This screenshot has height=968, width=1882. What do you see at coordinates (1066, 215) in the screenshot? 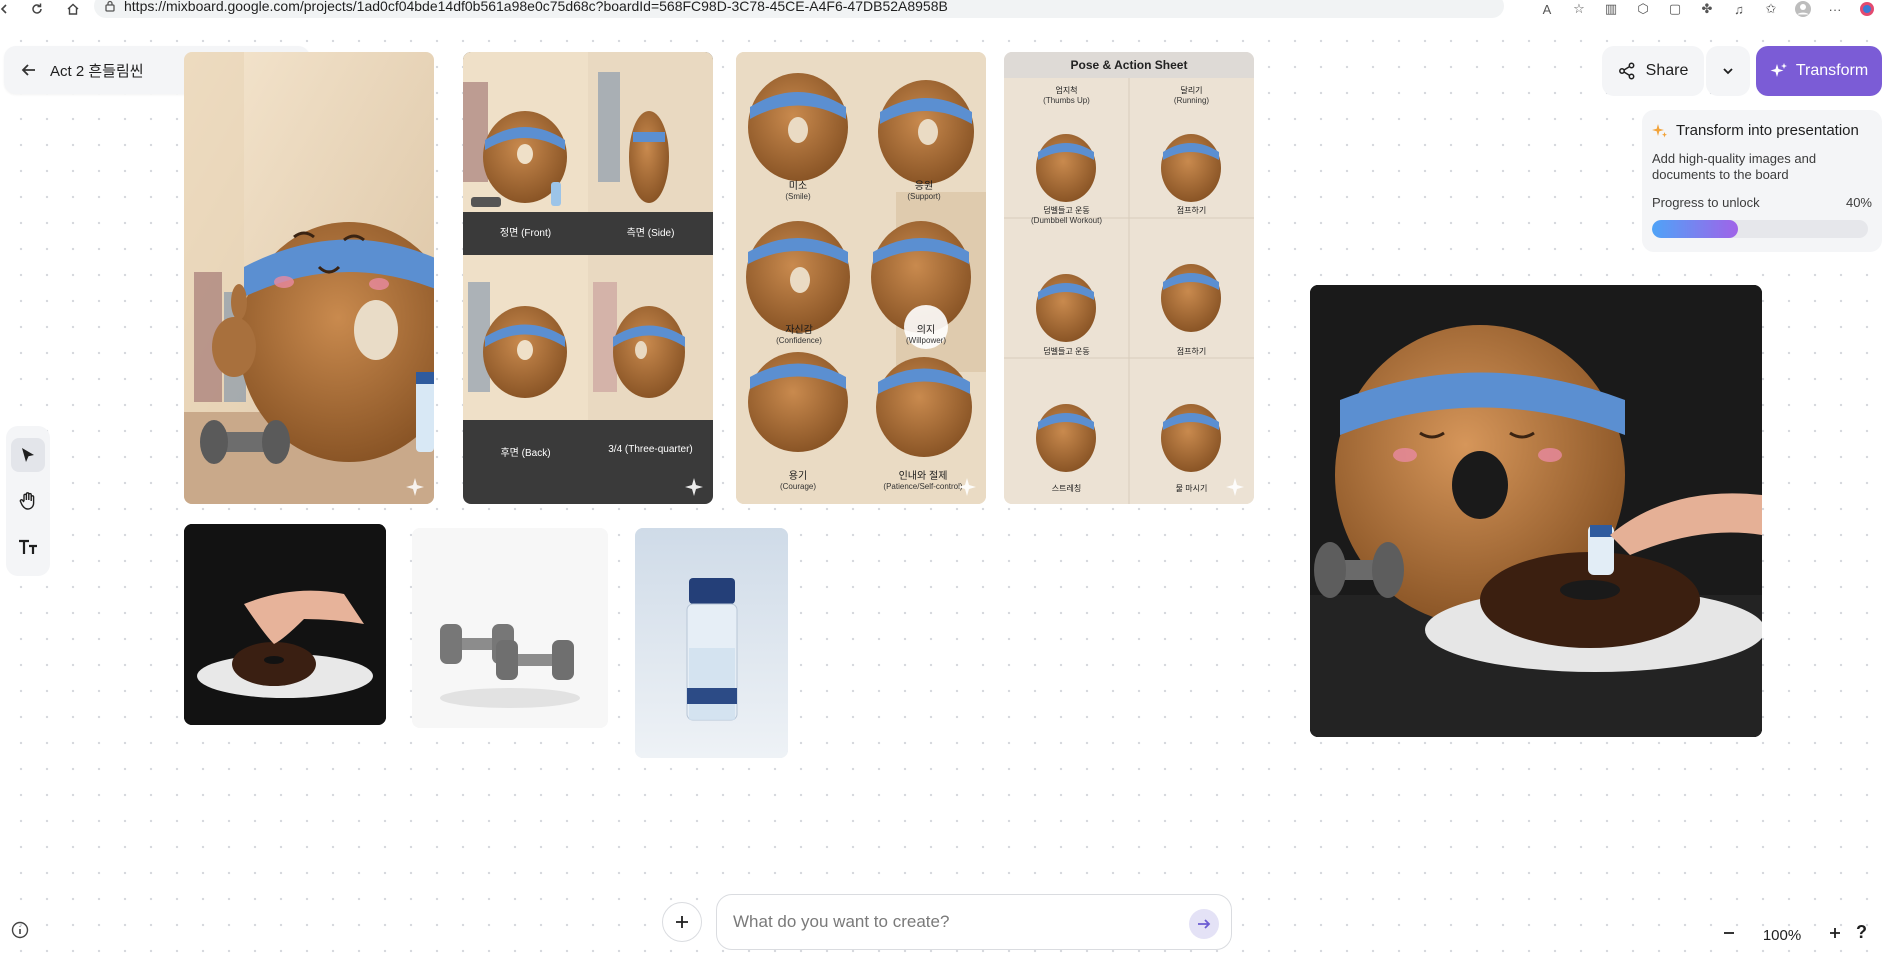
I see `label-pose-dumbbell: 덤벨들고 운동 (Dumbbell Workout)` at bounding box center [1066, 215].